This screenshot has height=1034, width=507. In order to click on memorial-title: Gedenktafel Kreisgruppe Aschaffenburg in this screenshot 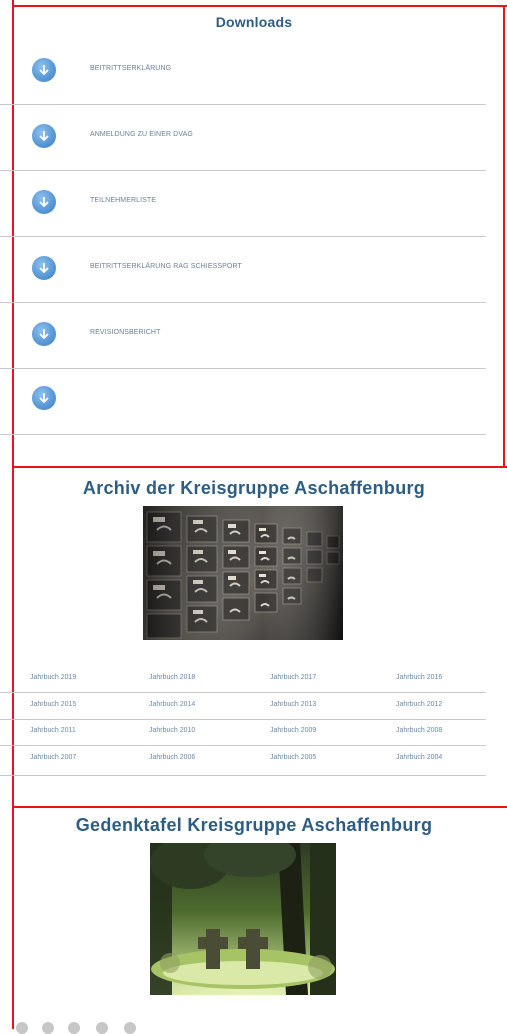, I will do `click(254, 825)`.